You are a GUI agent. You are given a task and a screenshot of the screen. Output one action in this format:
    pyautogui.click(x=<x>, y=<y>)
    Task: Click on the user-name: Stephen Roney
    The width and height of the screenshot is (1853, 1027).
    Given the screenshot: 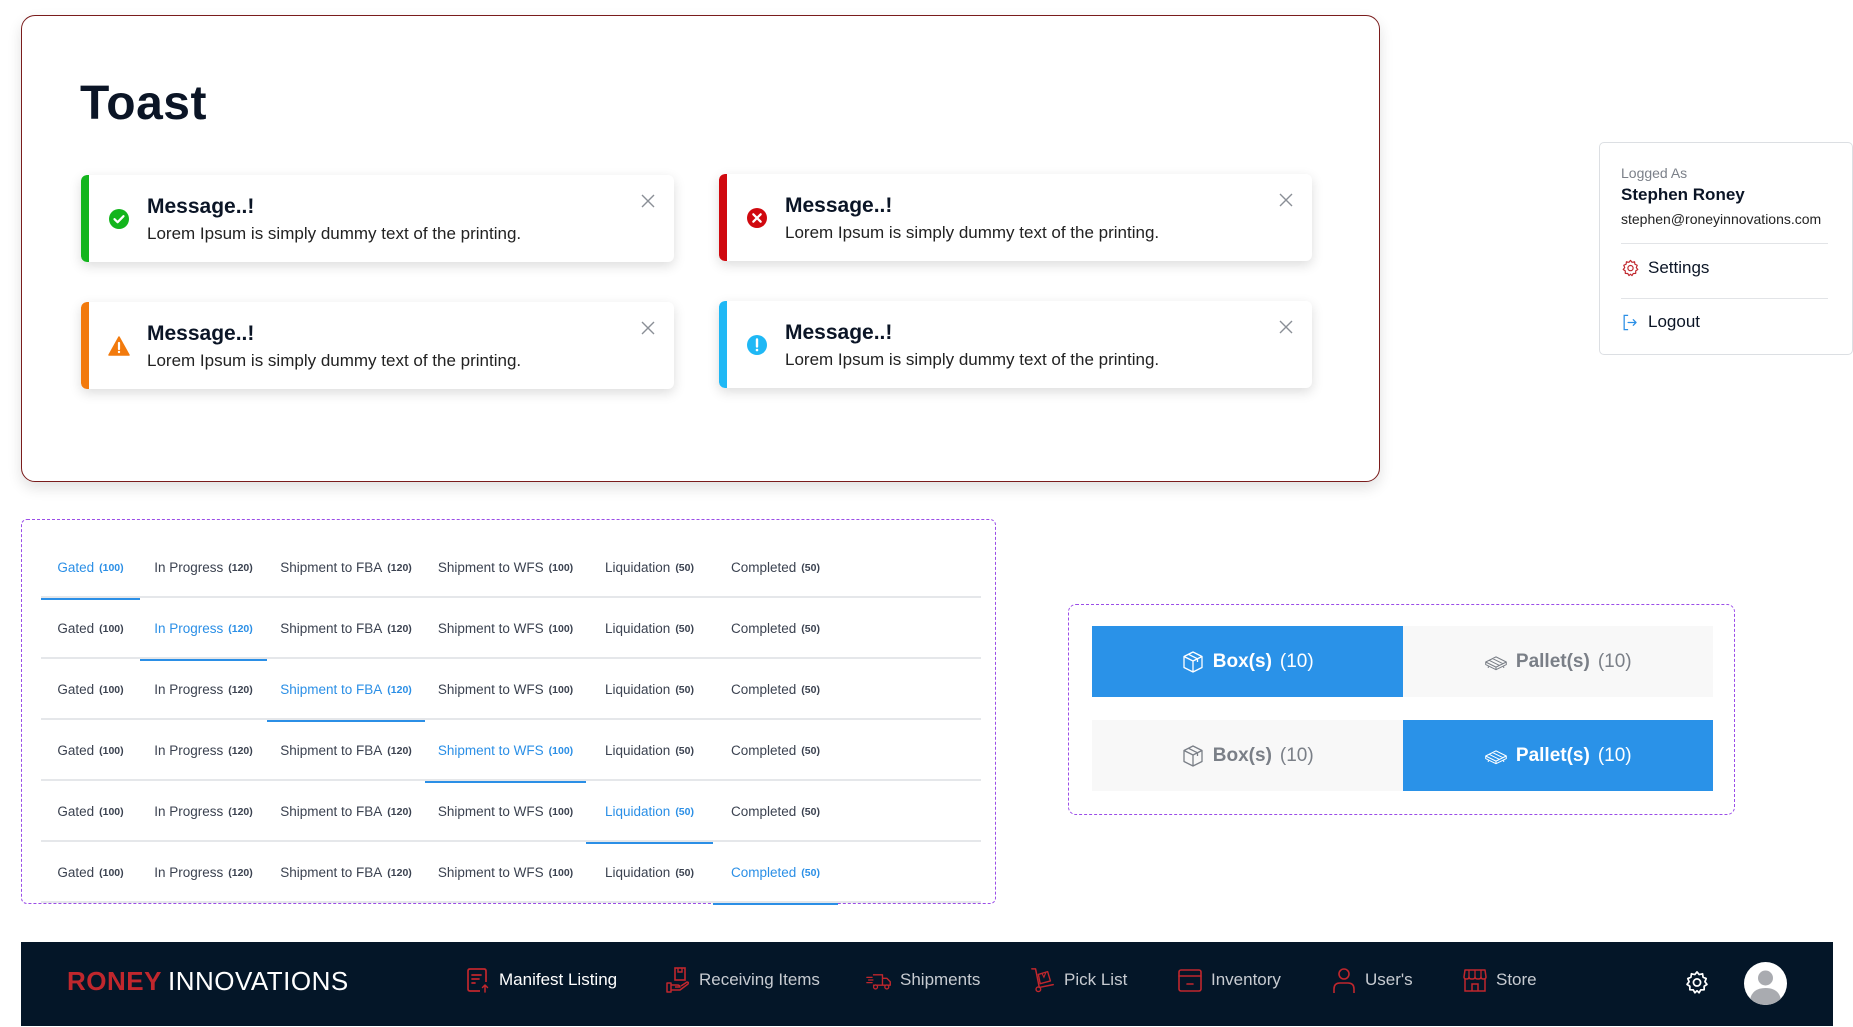 What is the action you would take?
    pyautogui.click(x=1683, y=194)
    